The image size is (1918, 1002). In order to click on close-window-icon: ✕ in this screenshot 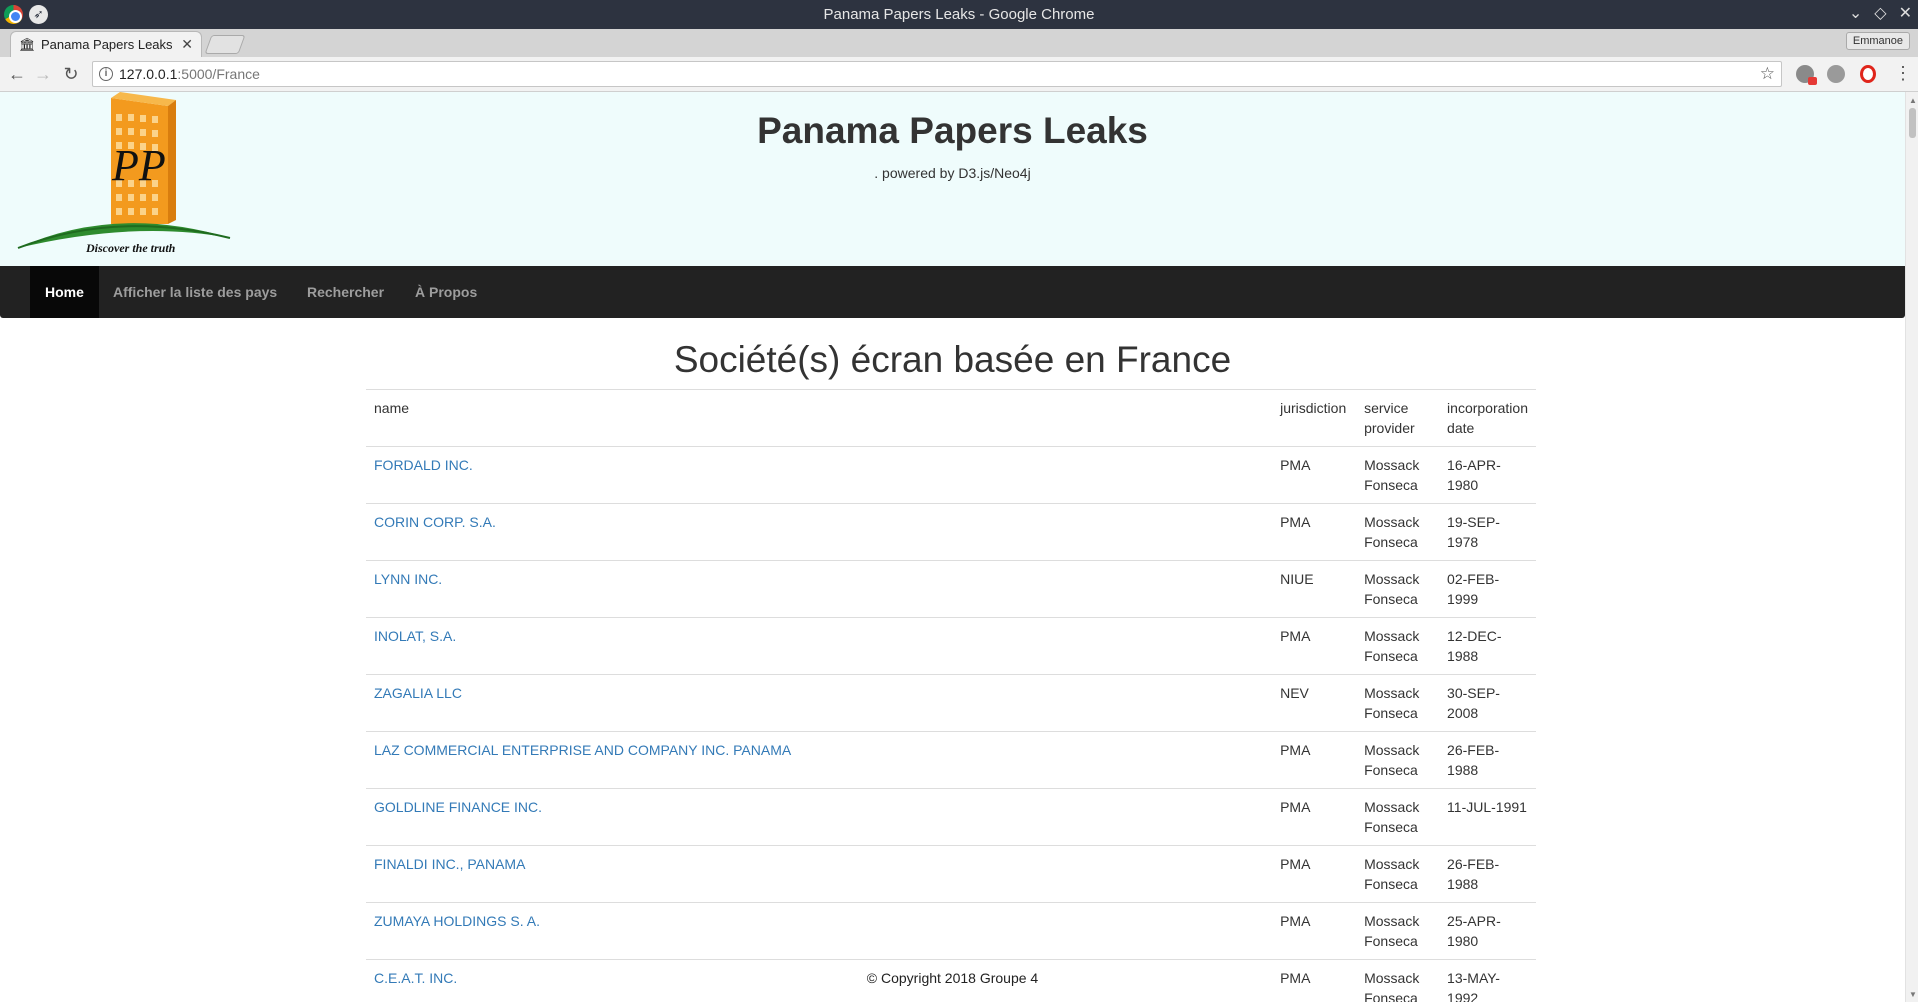, I will do `click(1905, 13)`.